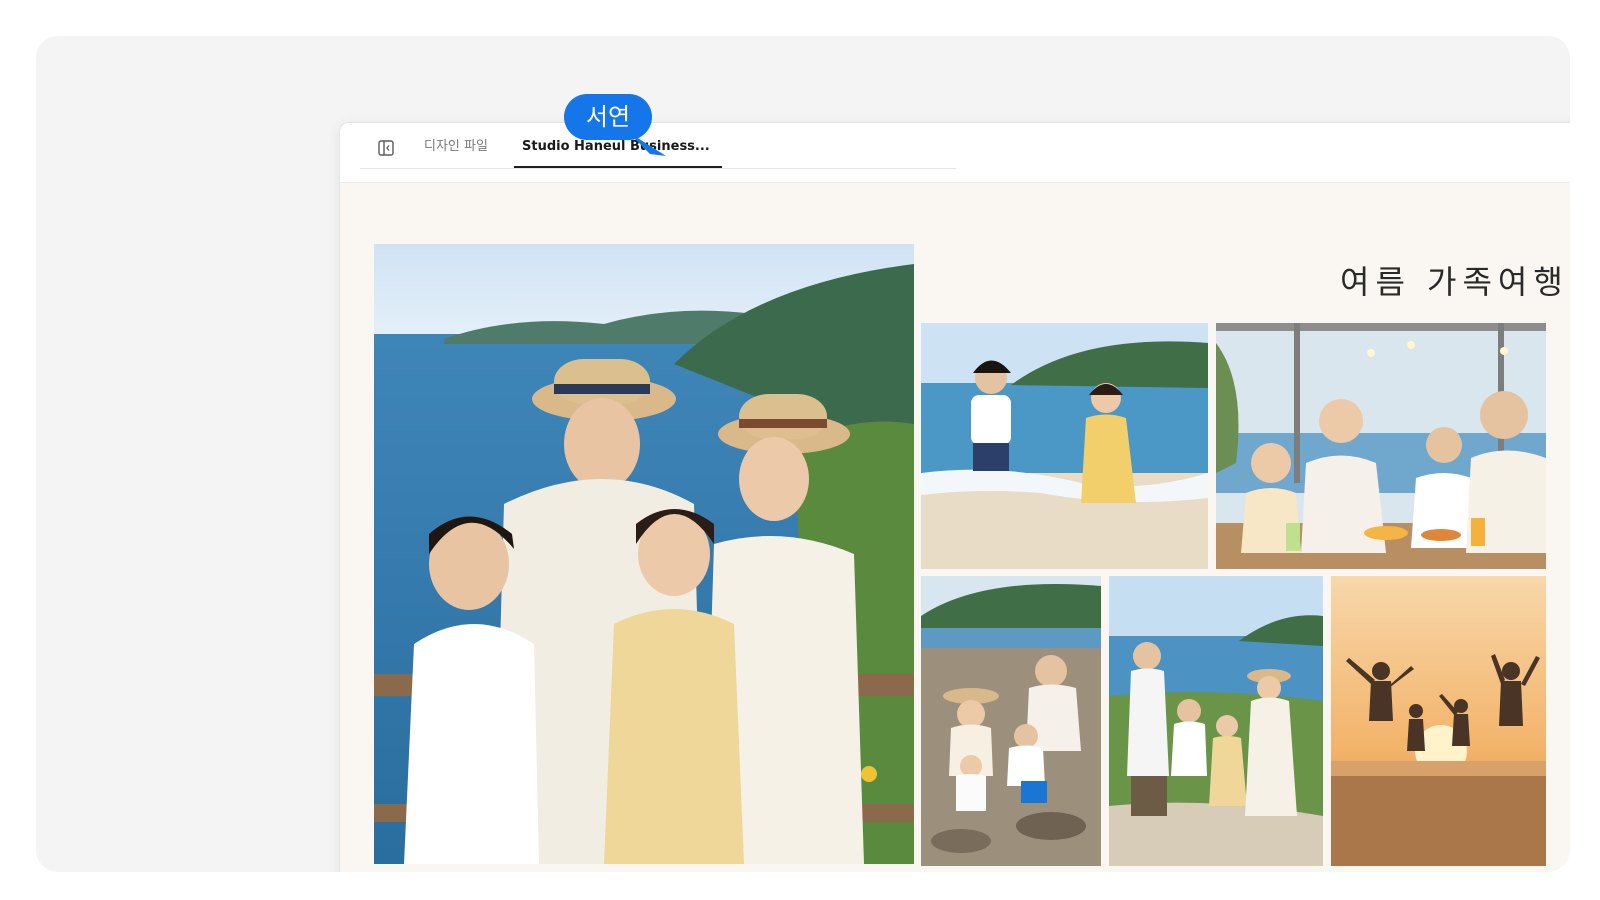 The width and height of the screenshot is (1600, 900). Describe the element at coordinates (618, 167) in the screenshot. I see `active-tab-indicator` at that location.